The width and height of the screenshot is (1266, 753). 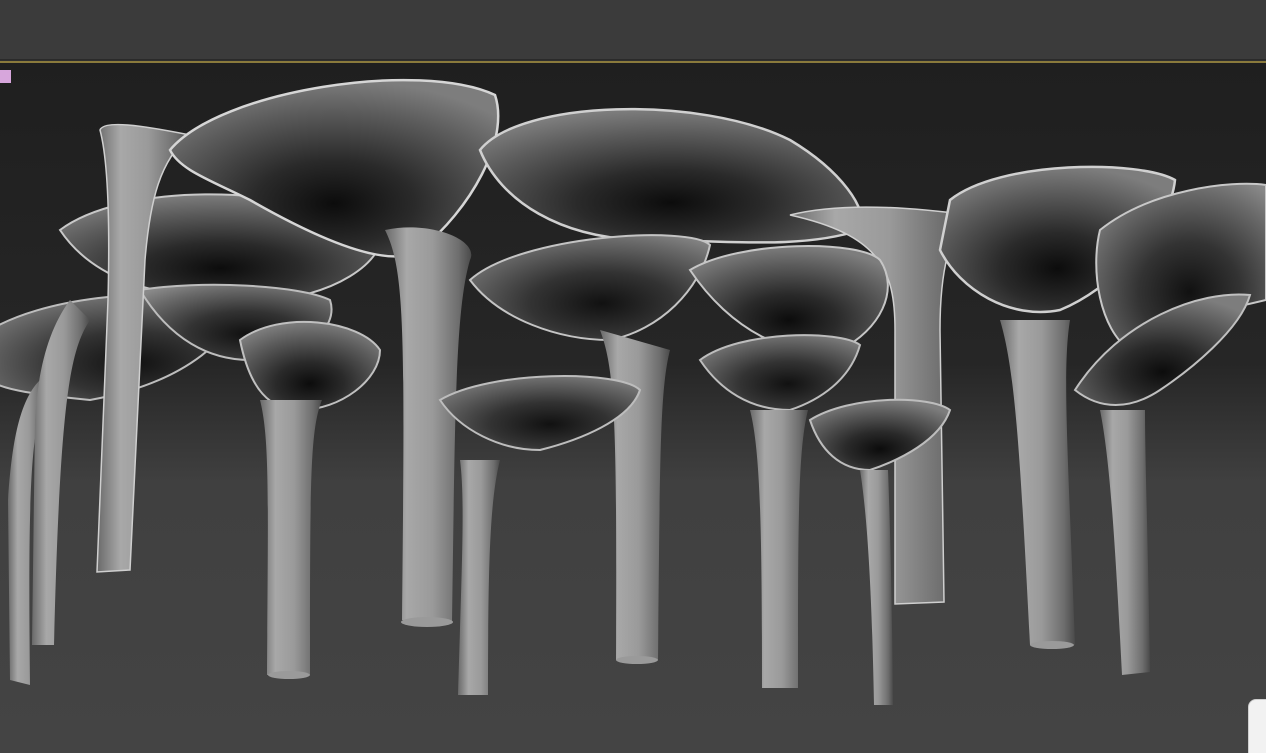 I want to click on canopy-lower-mid, so click(x=540, y=535).